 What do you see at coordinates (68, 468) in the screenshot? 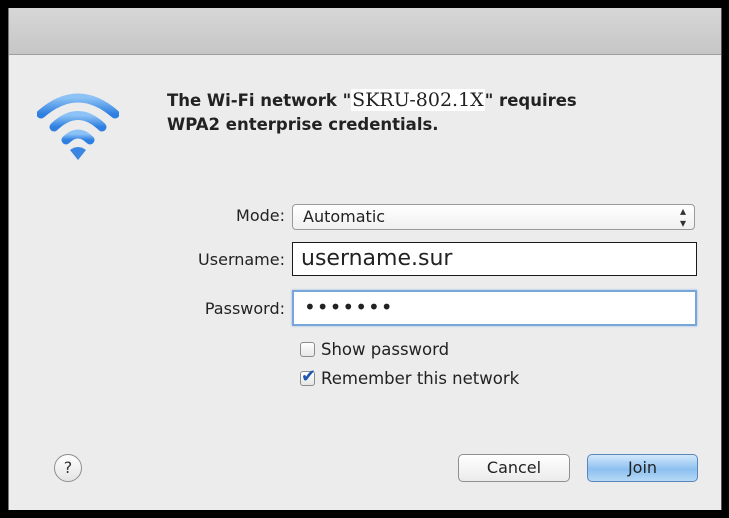
I see `help-button: ?` at bounding box center [68, 468].